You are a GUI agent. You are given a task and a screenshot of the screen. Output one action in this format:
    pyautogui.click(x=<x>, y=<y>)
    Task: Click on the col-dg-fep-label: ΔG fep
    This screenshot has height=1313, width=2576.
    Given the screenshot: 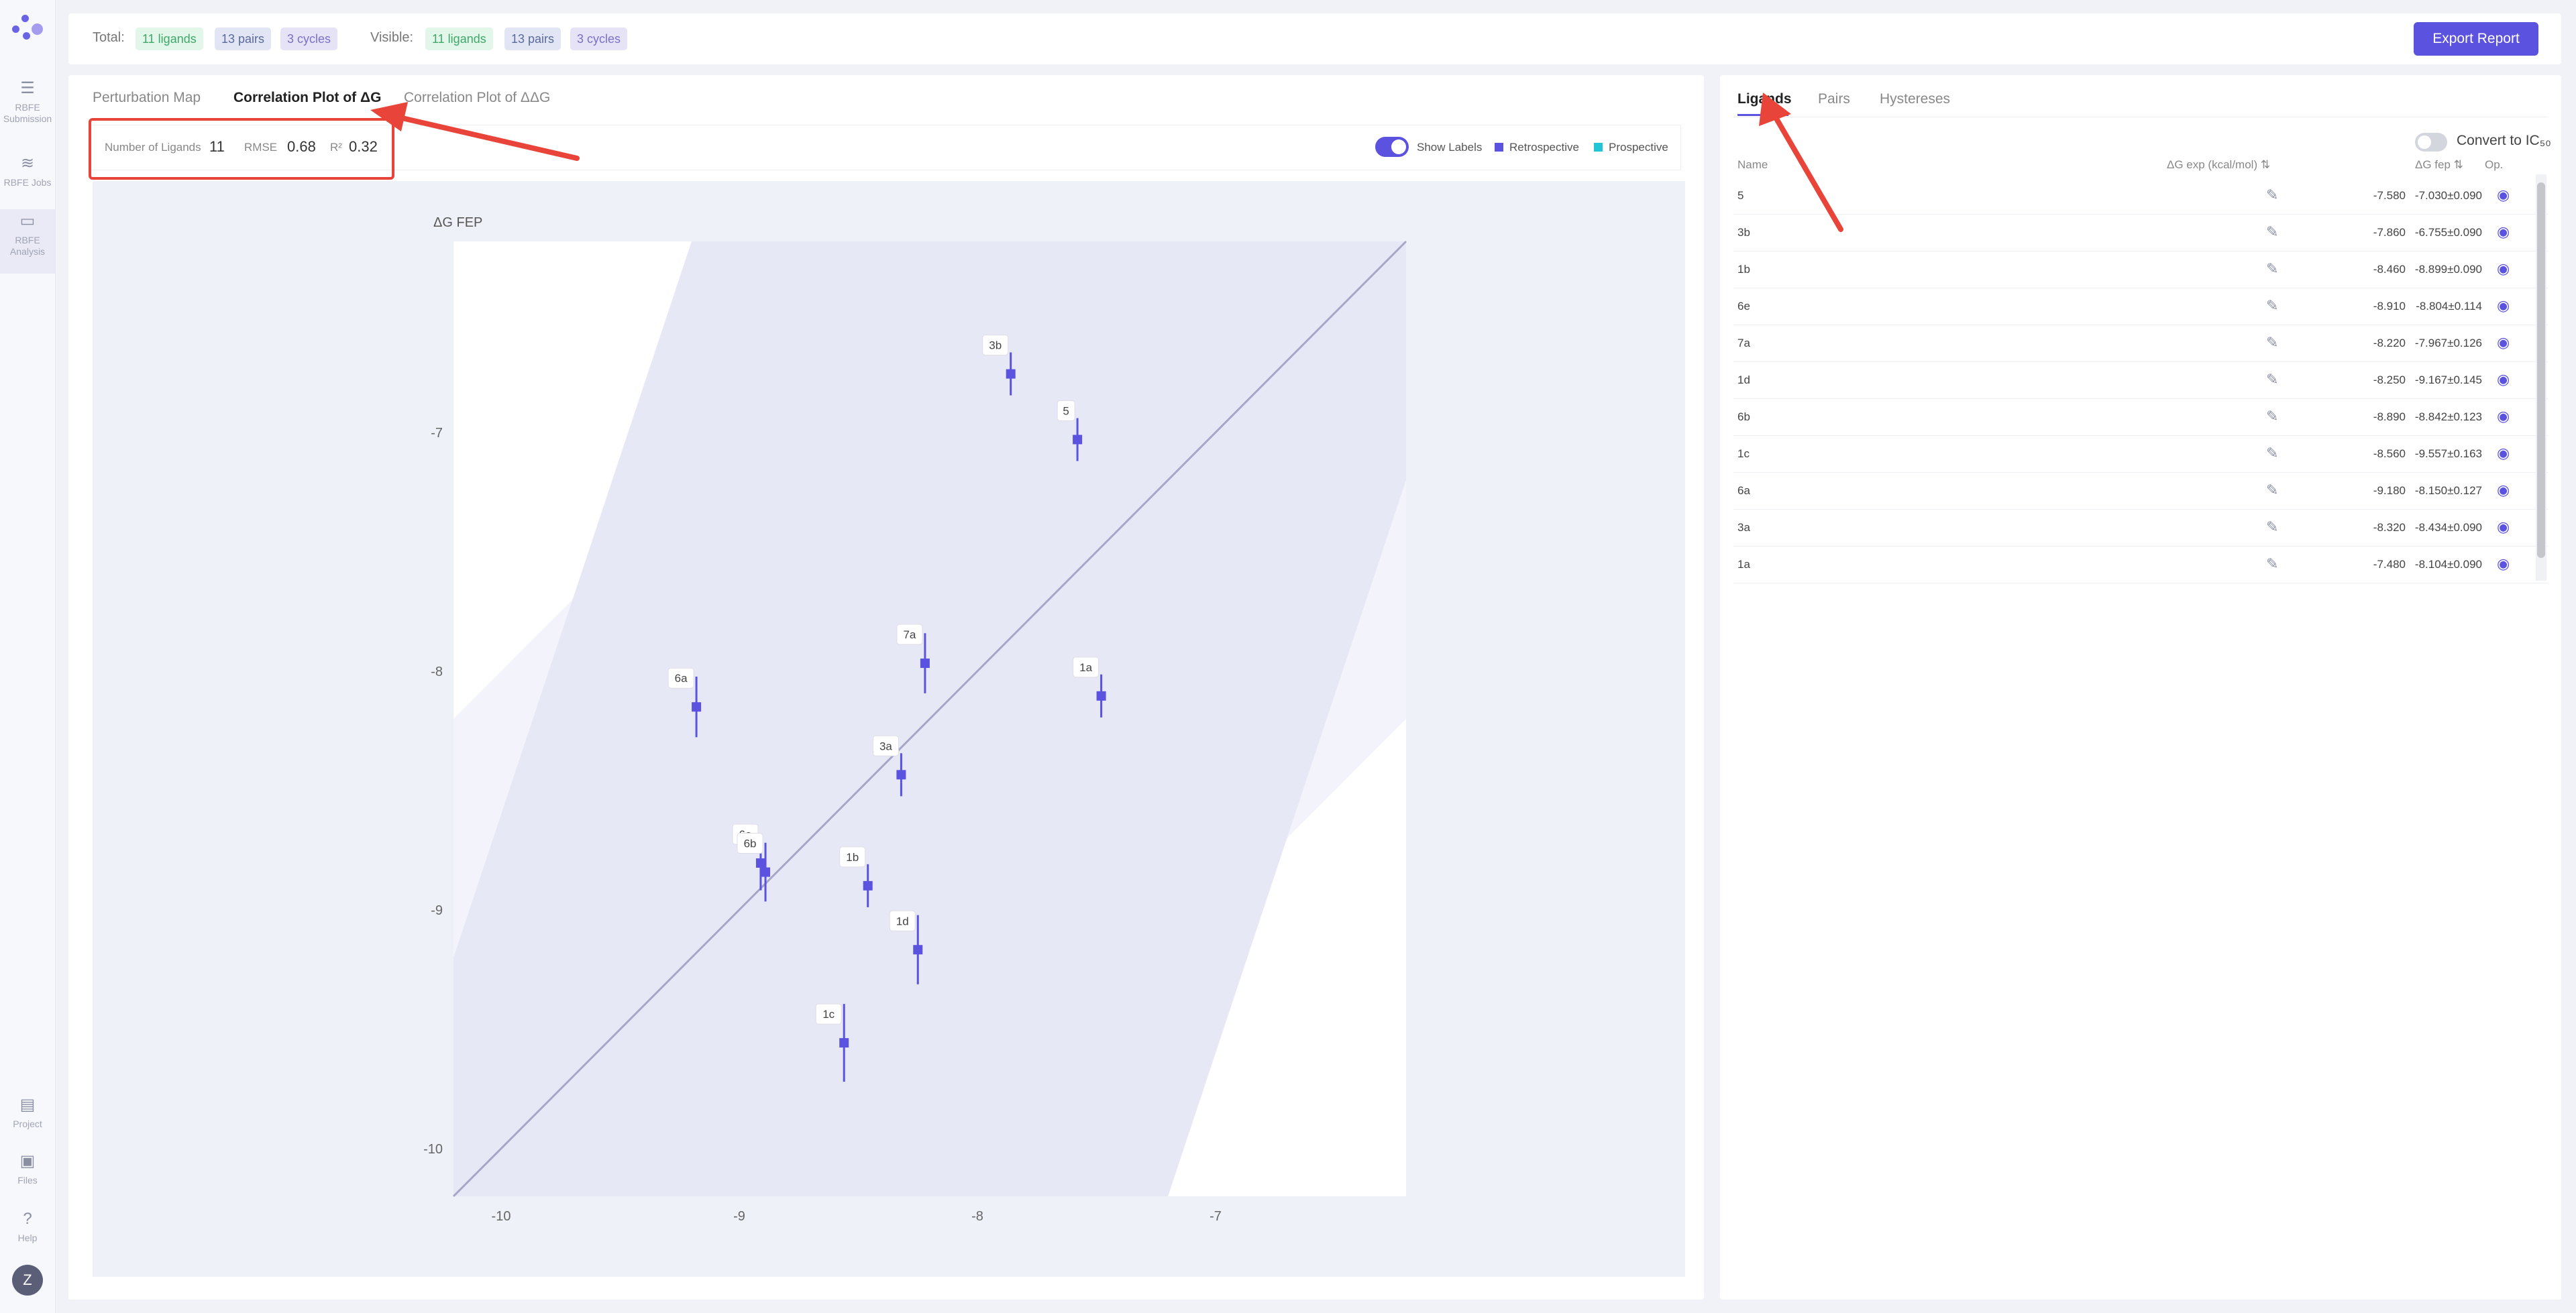 What is the action you would take?
    pyautogui.click(x=2433, y=164)
    